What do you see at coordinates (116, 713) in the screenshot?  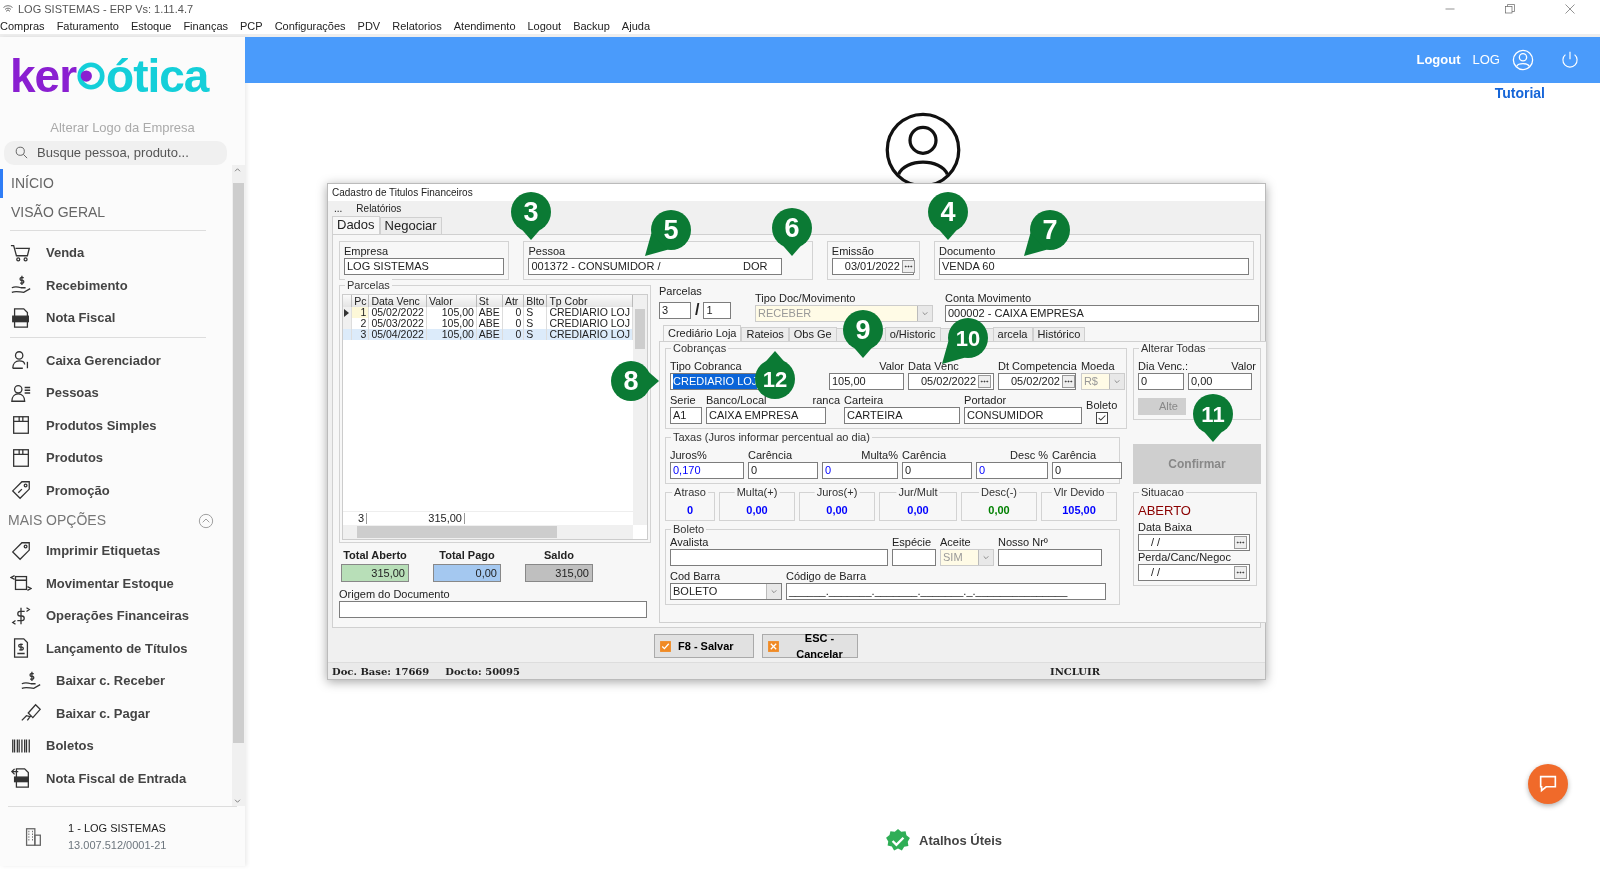 I see `sidebar-item: Baixar c. Pagar` at bounding box center [116, 713].